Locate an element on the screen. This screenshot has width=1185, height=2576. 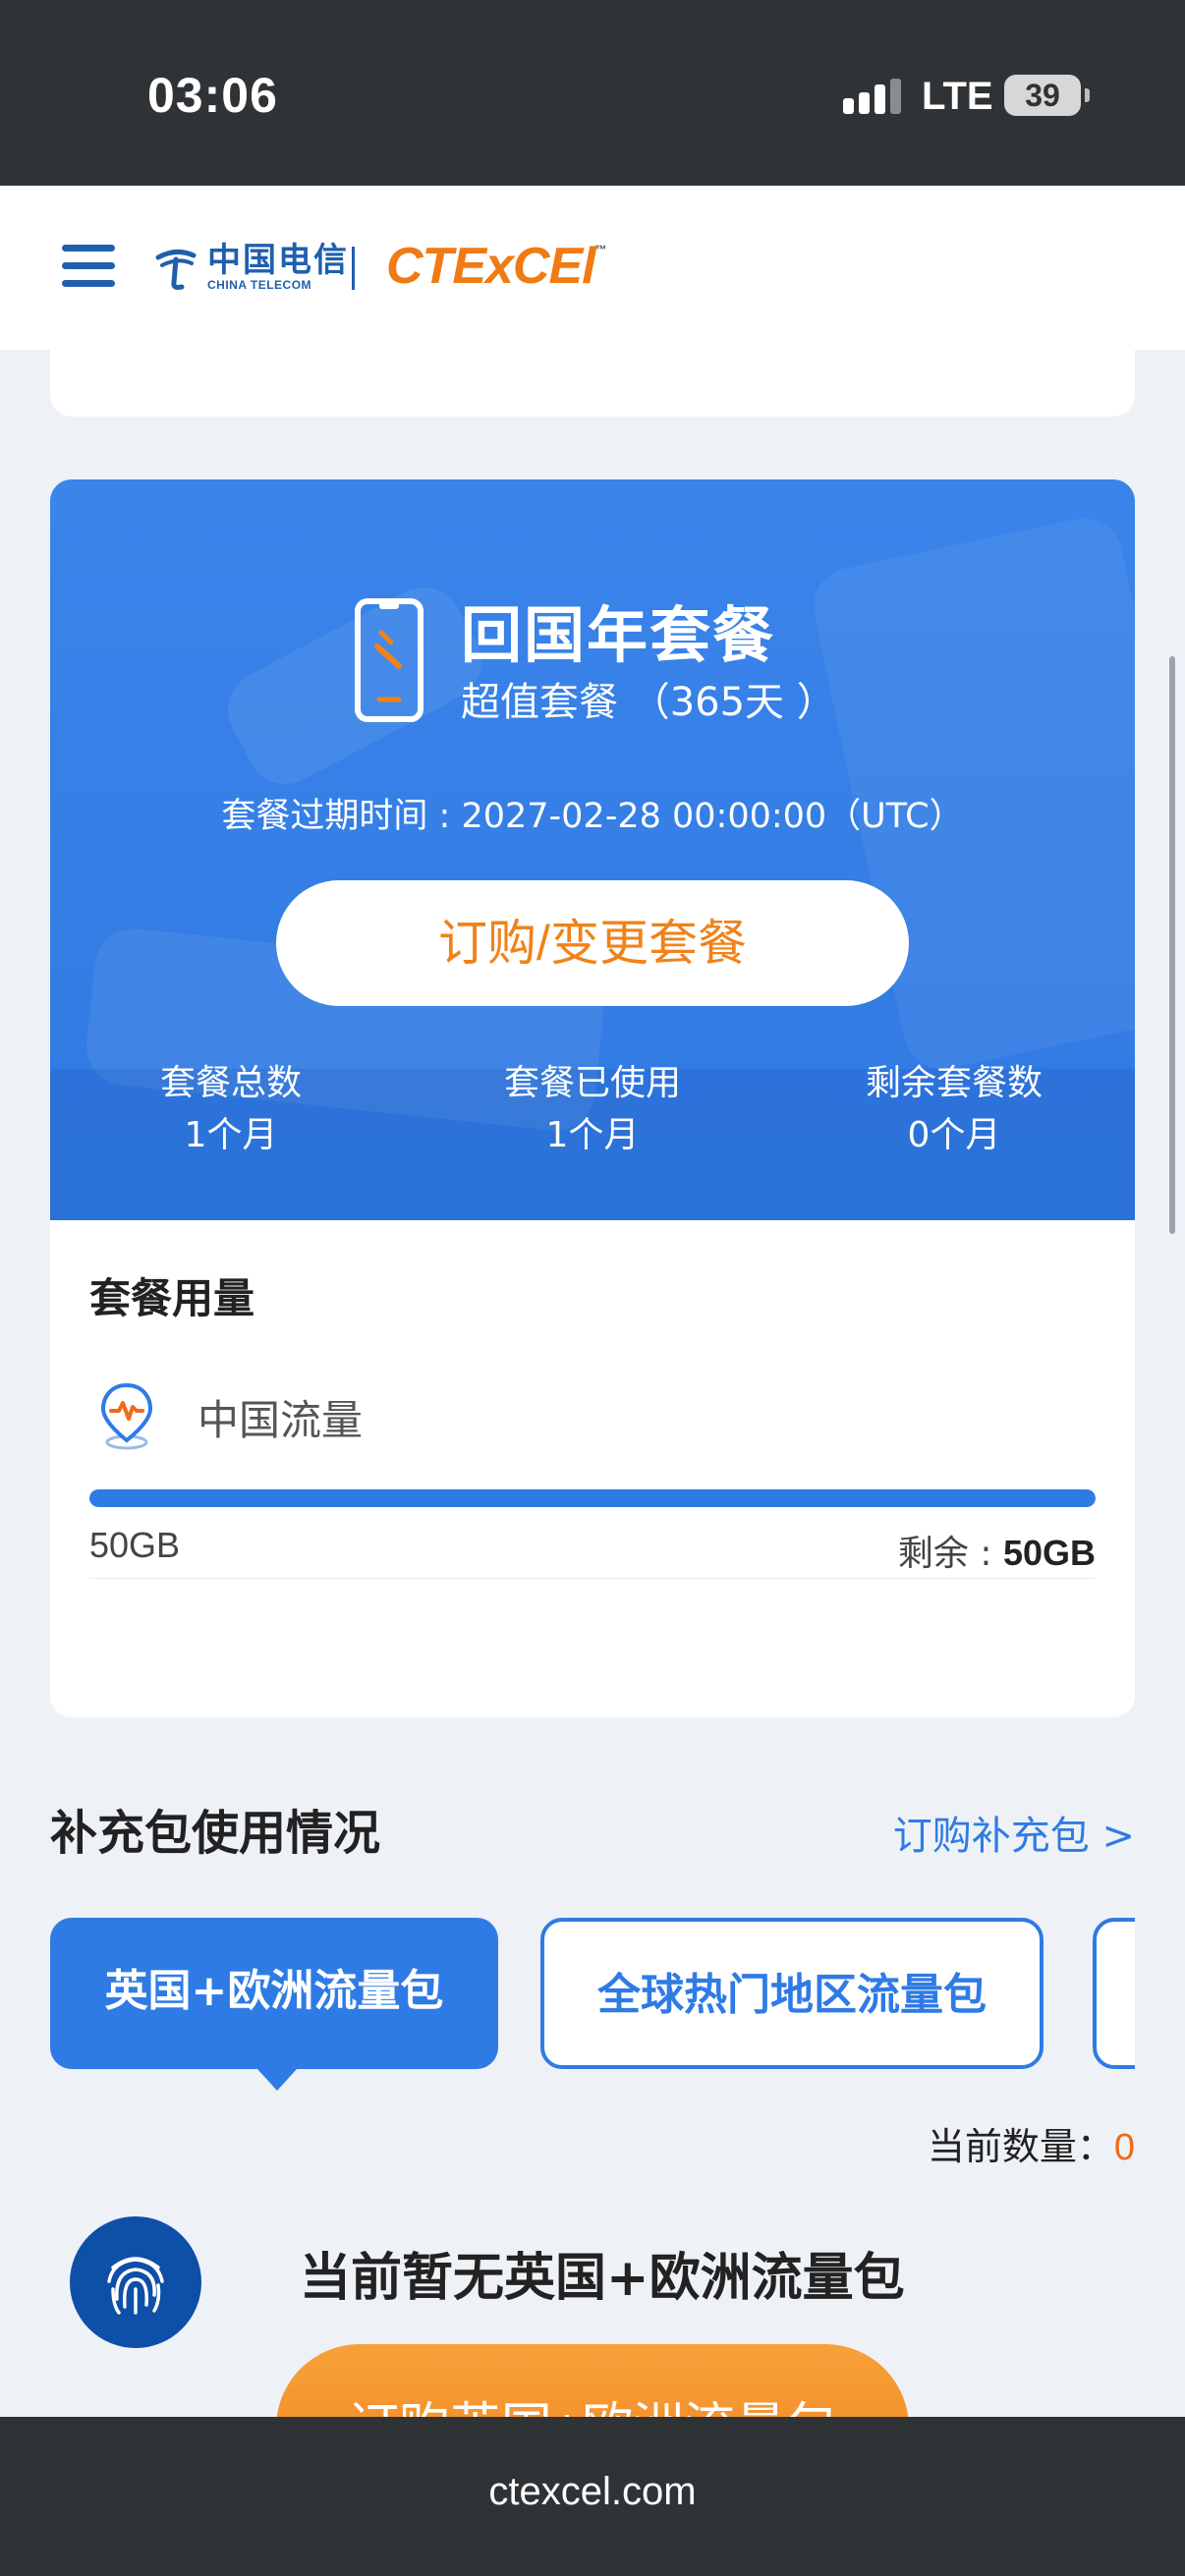
stat-used: 套餐已使用 1个月 is located at coordinates (592, 1111).